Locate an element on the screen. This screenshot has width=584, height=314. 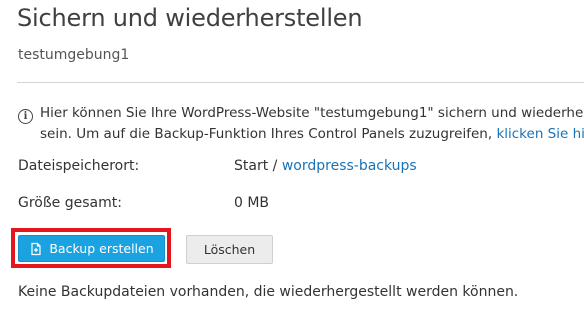
page-title: Sichern und wiederherstellen is located at coordinates (190, 18).